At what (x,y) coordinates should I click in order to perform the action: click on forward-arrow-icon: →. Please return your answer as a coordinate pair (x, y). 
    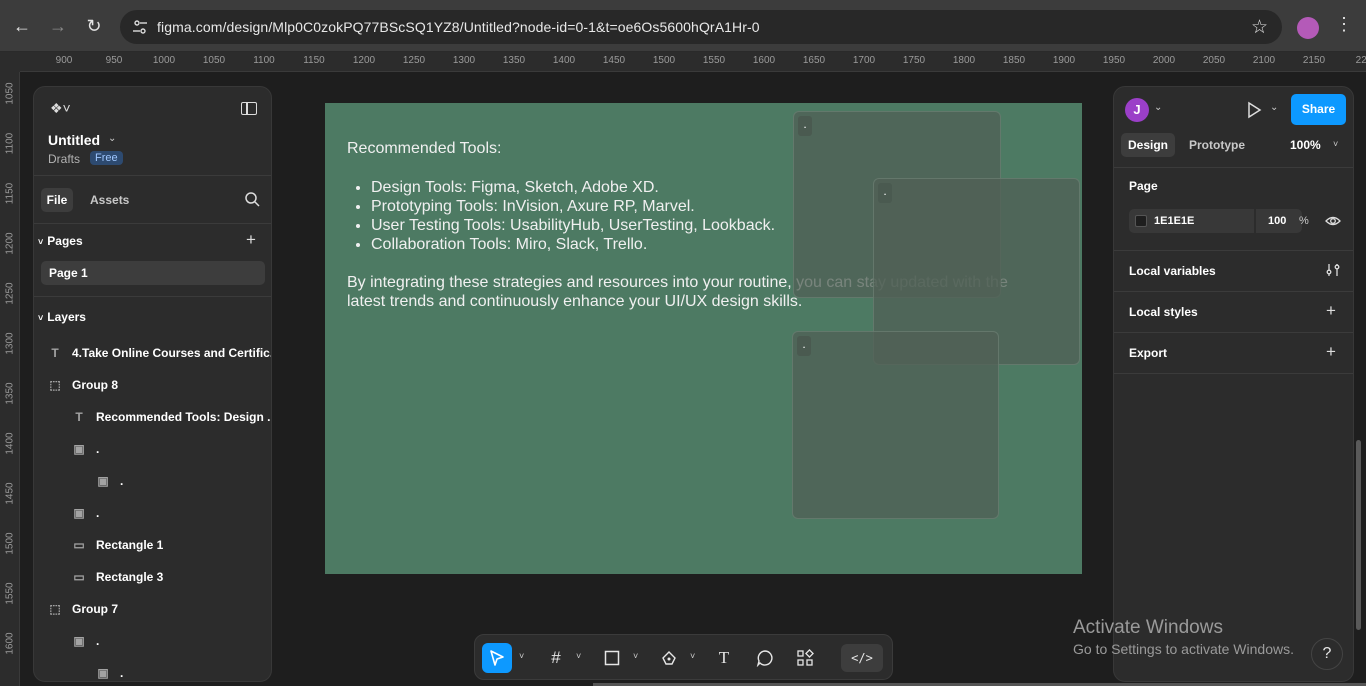
    Looking at the image, I should click on (58, 26).